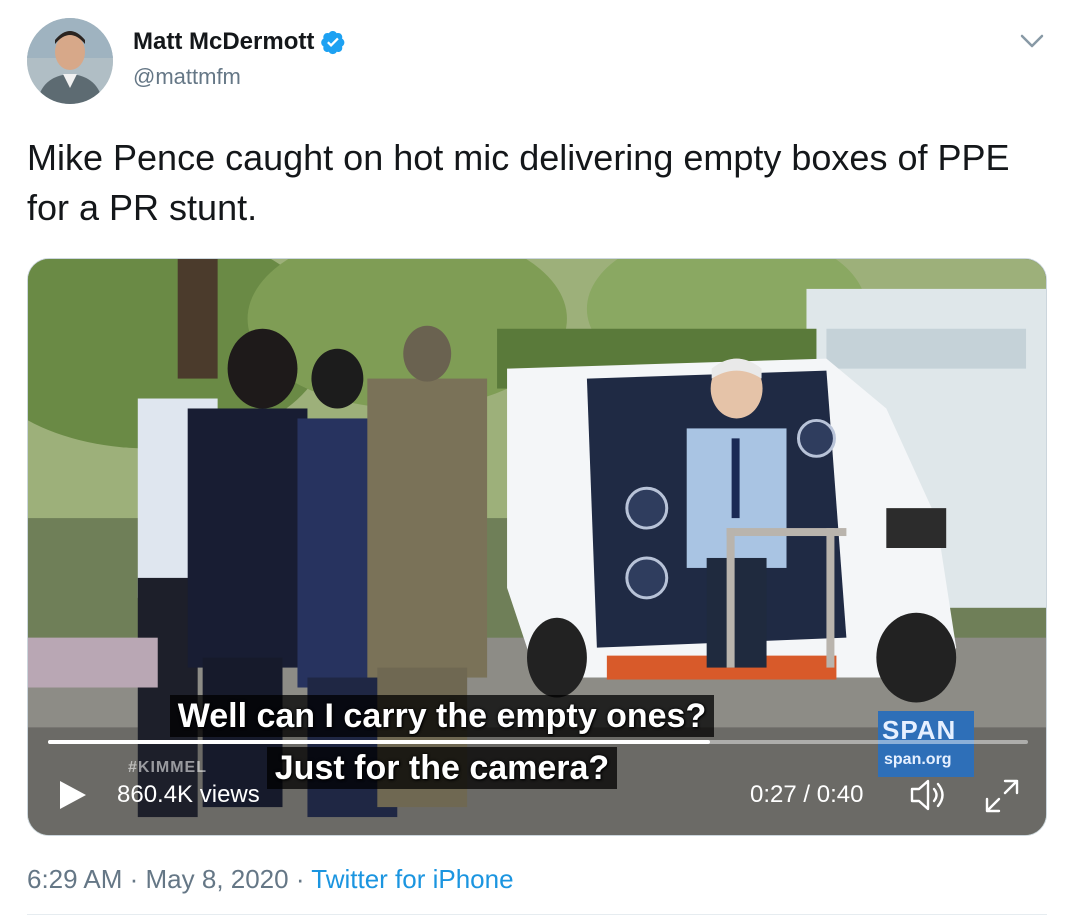 This screenshot has width=1068, height=922. Describe the element at coordinates (239, 77) in the screenshot. I see `author-handle: @mattmfm` at that location.